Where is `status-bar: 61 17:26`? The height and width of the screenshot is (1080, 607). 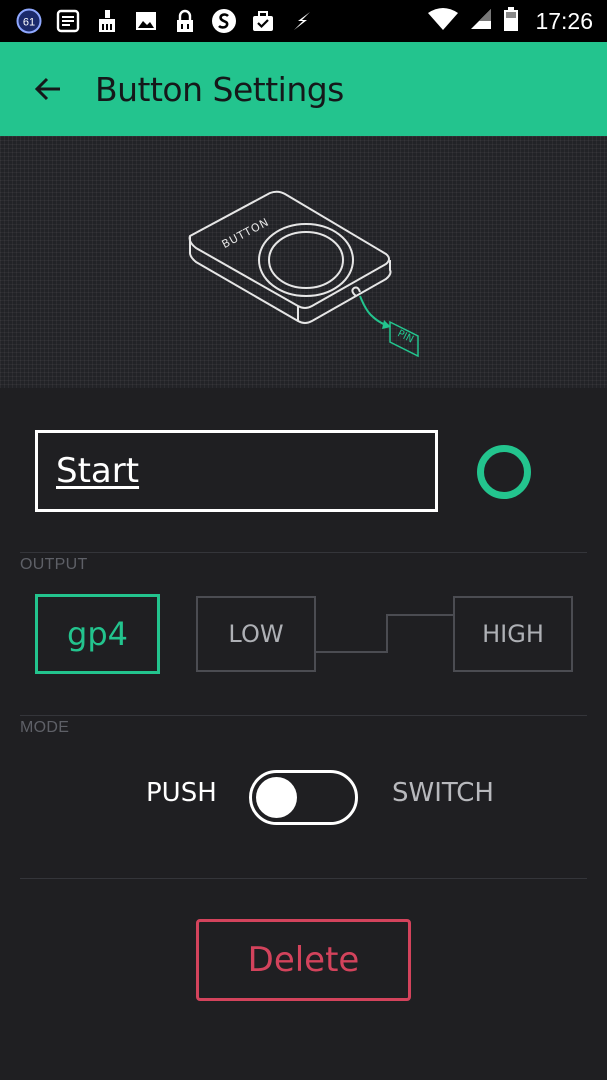
status-bar: 61 17:26 is located at coordinates (303, 21).